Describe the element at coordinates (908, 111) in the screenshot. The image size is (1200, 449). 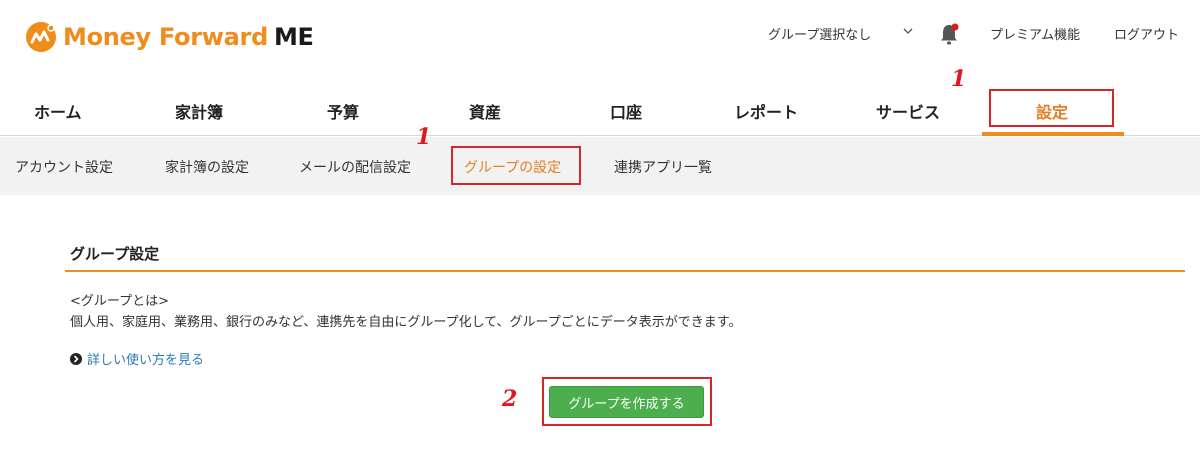
I see `nav-services: サービス` at that location.